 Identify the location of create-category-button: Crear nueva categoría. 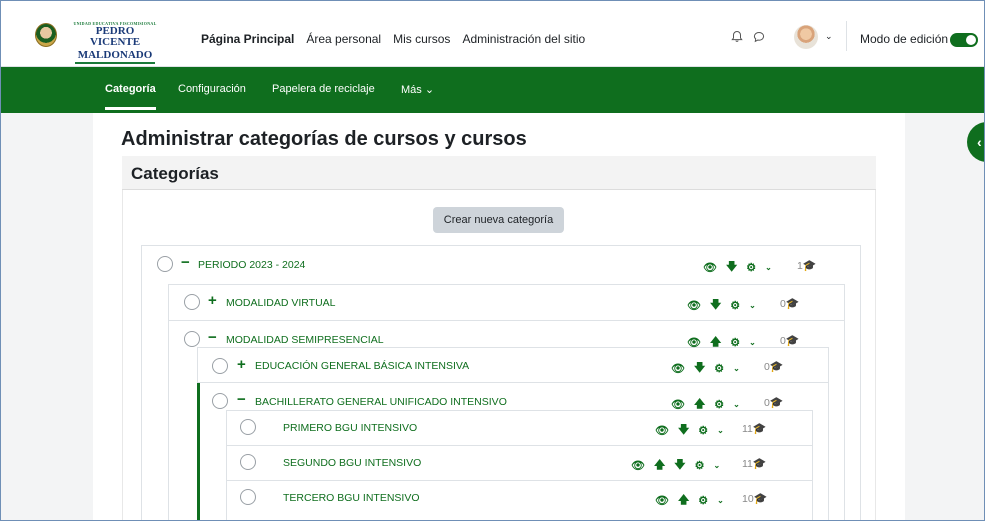
(498, 220).